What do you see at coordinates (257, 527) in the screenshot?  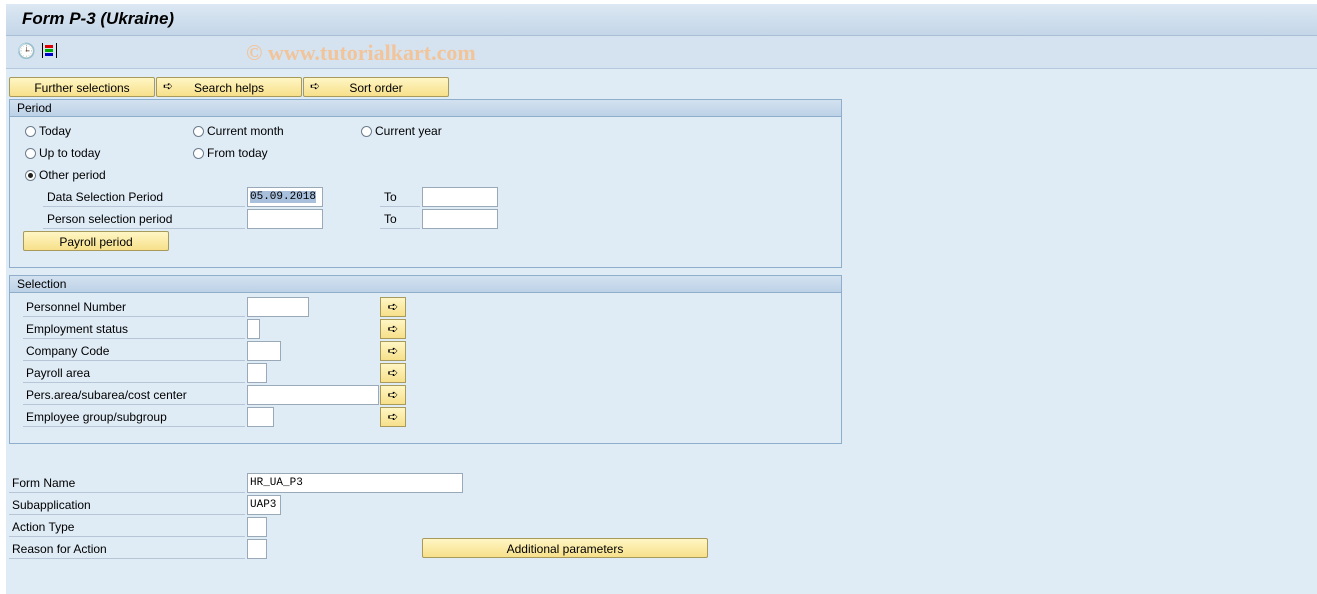 I see `action-type-input` at bounding box center [257, 527].